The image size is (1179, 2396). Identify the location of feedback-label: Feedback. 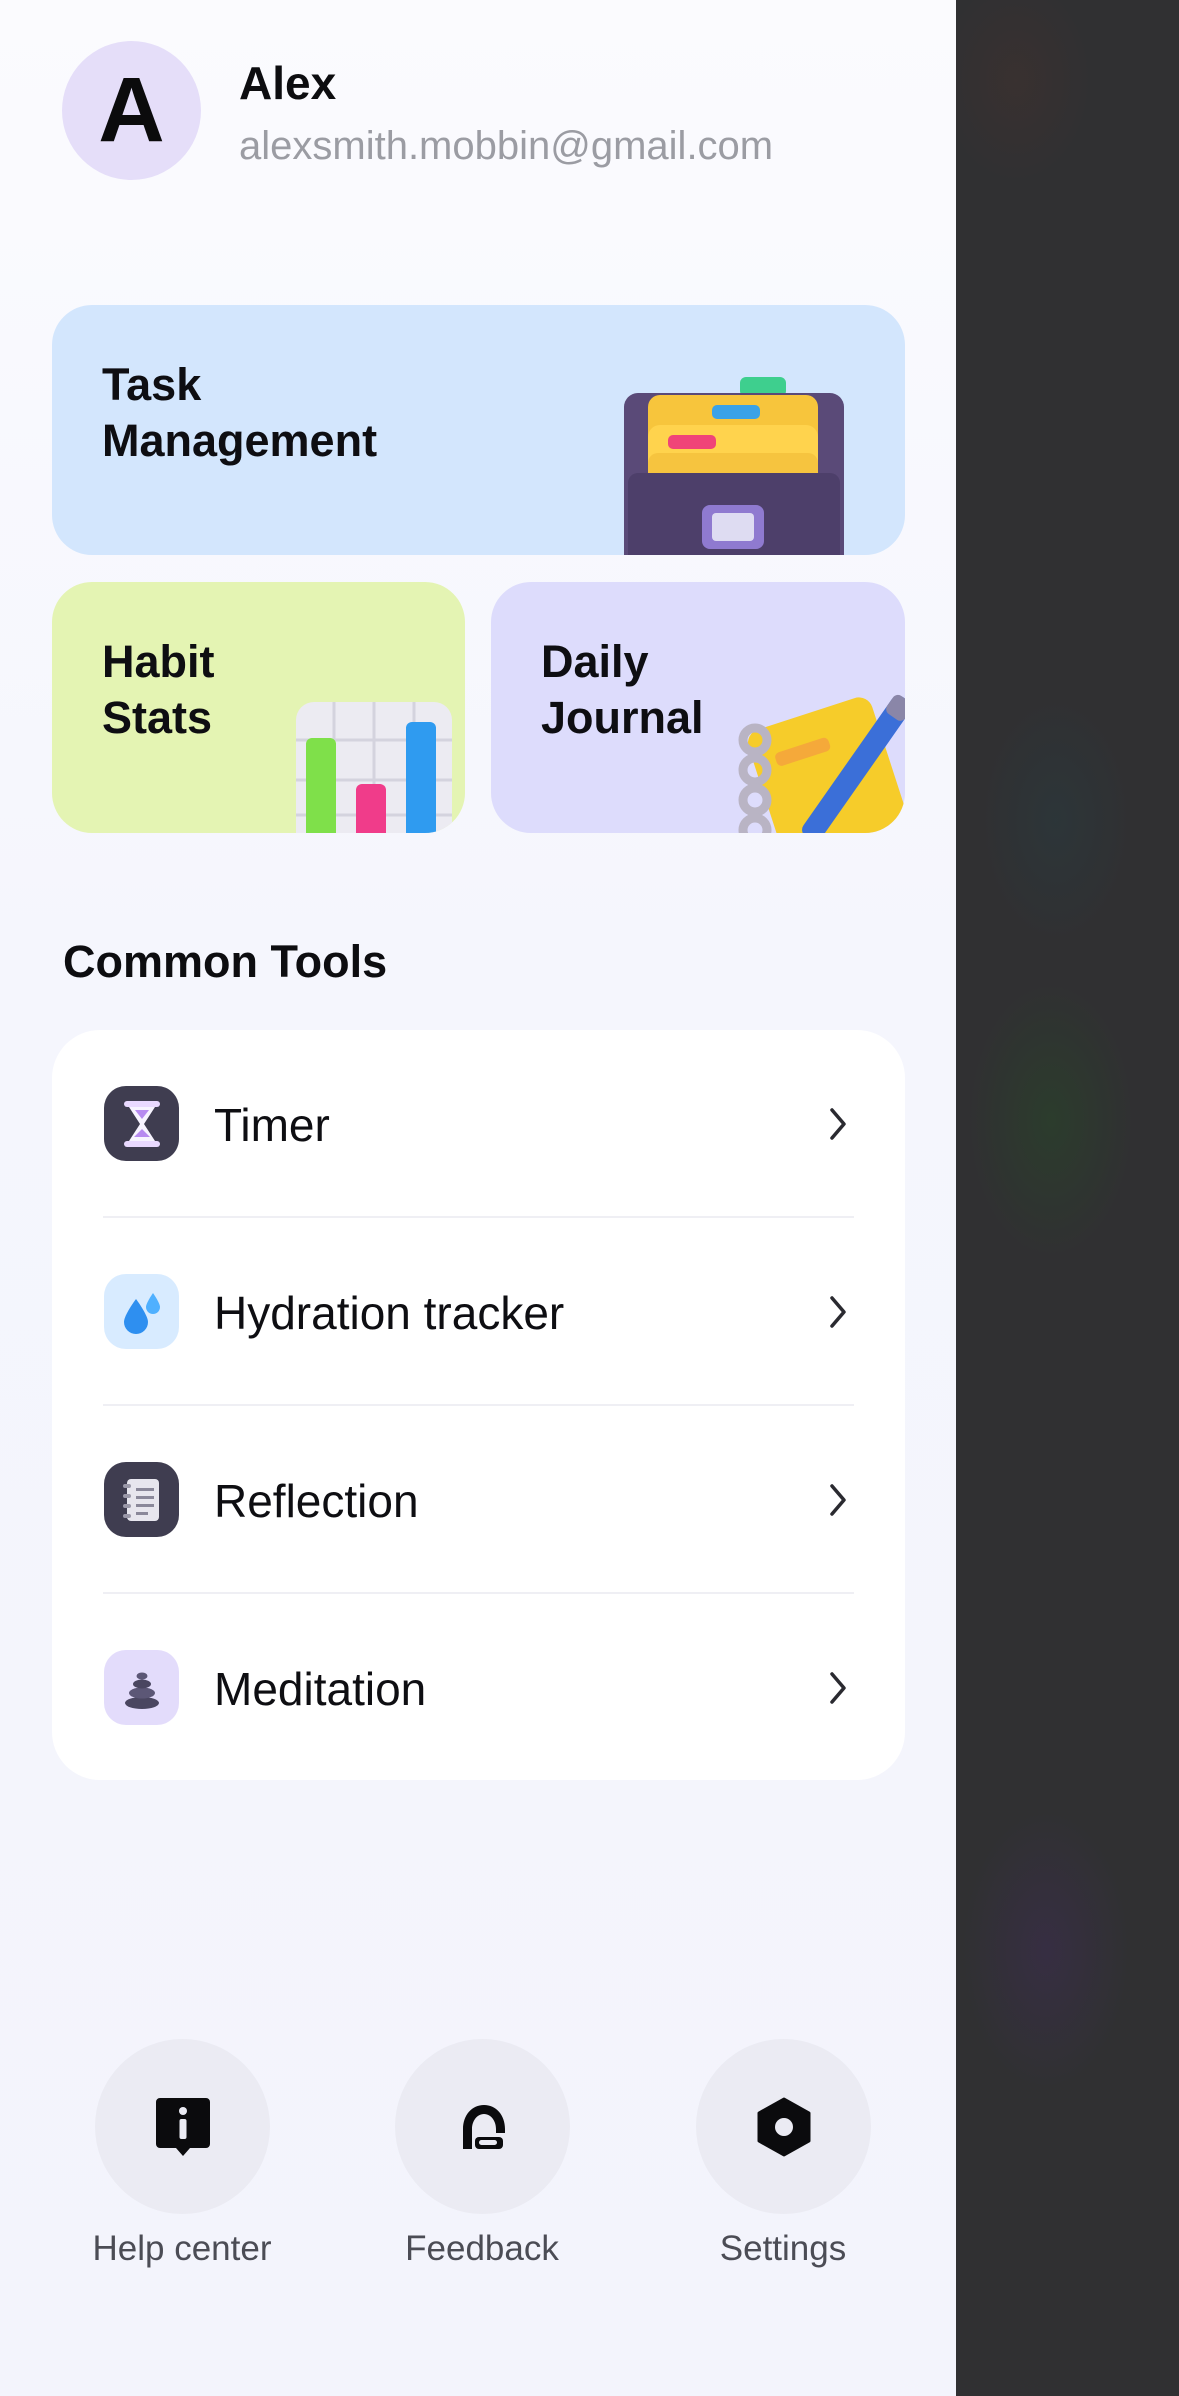
(482, 2248).